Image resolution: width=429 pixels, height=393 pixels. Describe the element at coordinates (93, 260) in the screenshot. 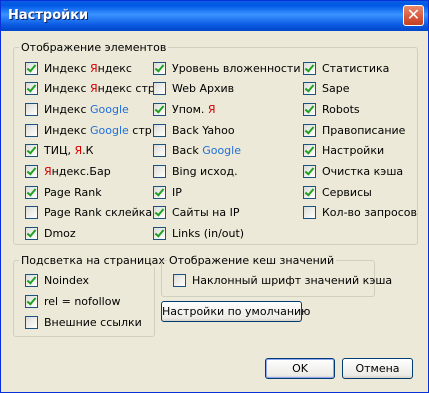

I see `group-highlight-legend: Подсветка на страницах` at that location.